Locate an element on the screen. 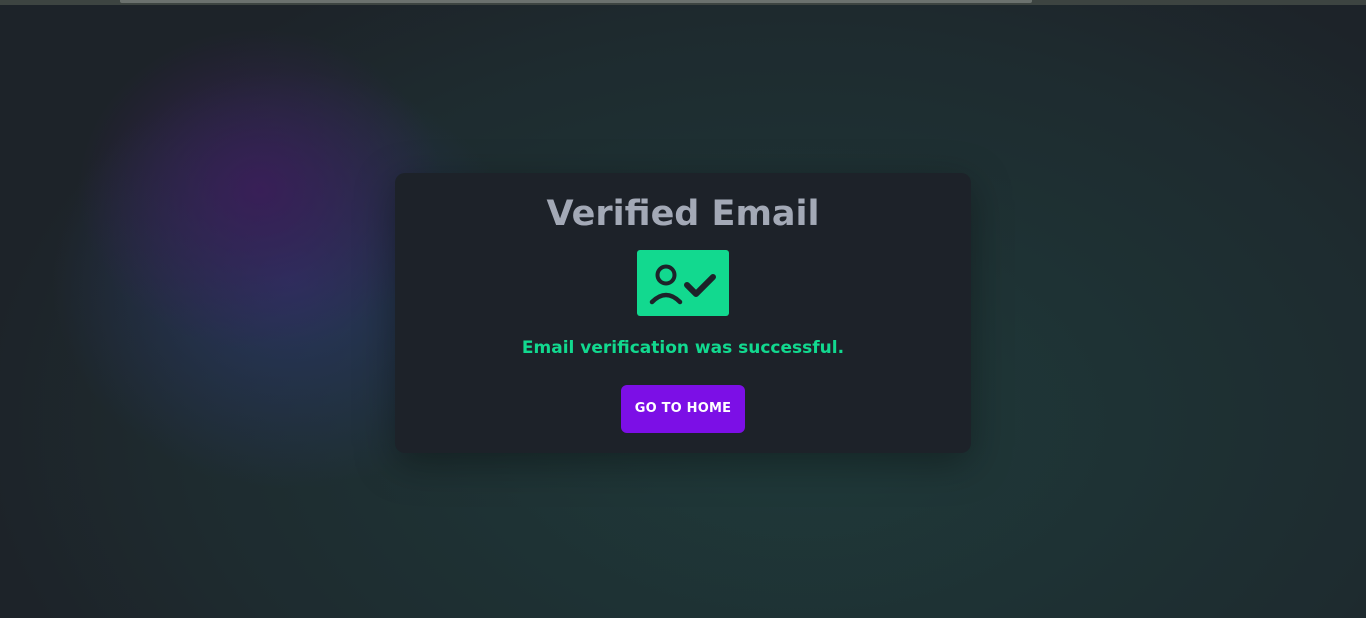 This screenshot has width=1366, height=618. scrollbar-thumb is located at coordinates (576, 1).